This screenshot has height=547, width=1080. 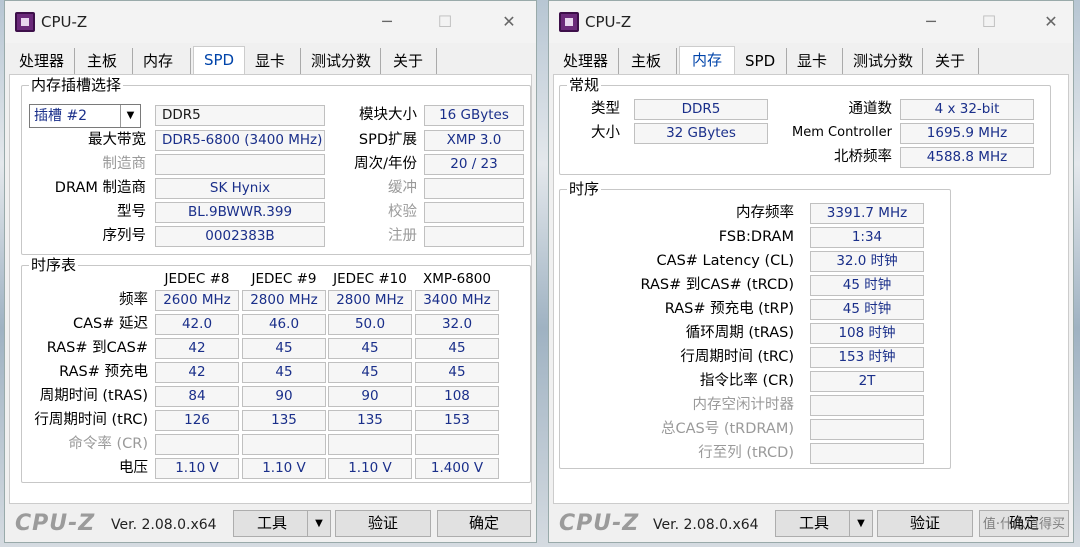 I want to click on timing-cell: 50.0, so click(x=370, y=324).